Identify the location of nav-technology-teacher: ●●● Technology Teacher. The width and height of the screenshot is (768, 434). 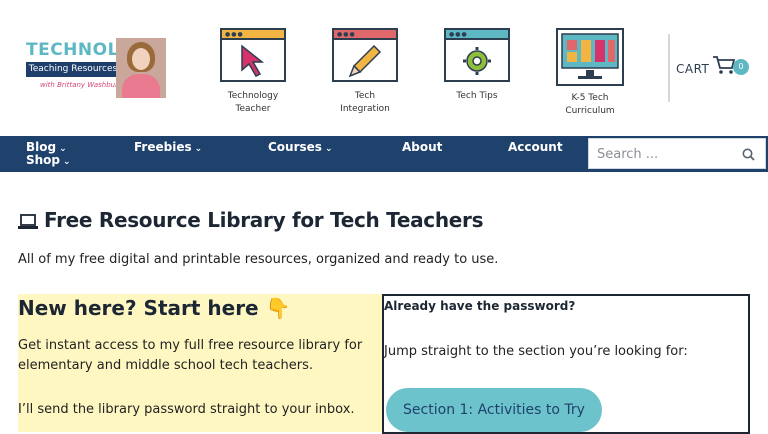
(253, 72).